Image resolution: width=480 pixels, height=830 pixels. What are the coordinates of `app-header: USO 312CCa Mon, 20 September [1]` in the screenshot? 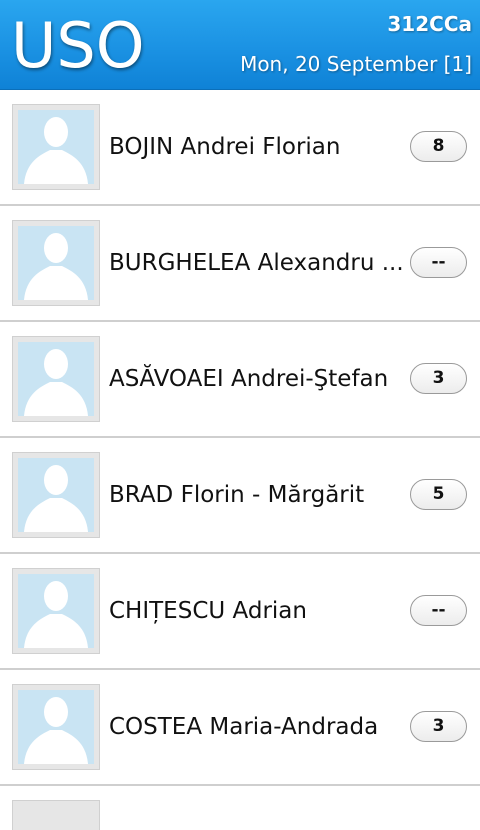 It's located at (240, 45).